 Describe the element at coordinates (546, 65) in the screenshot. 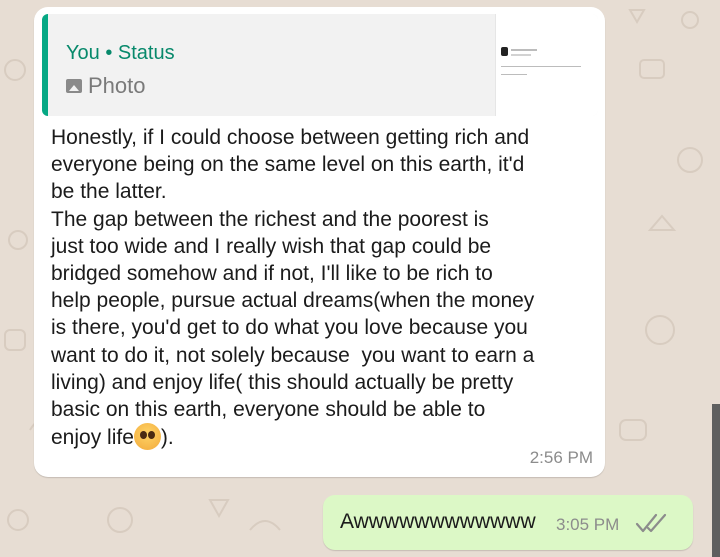

I see `status-thumbnail` at that location.